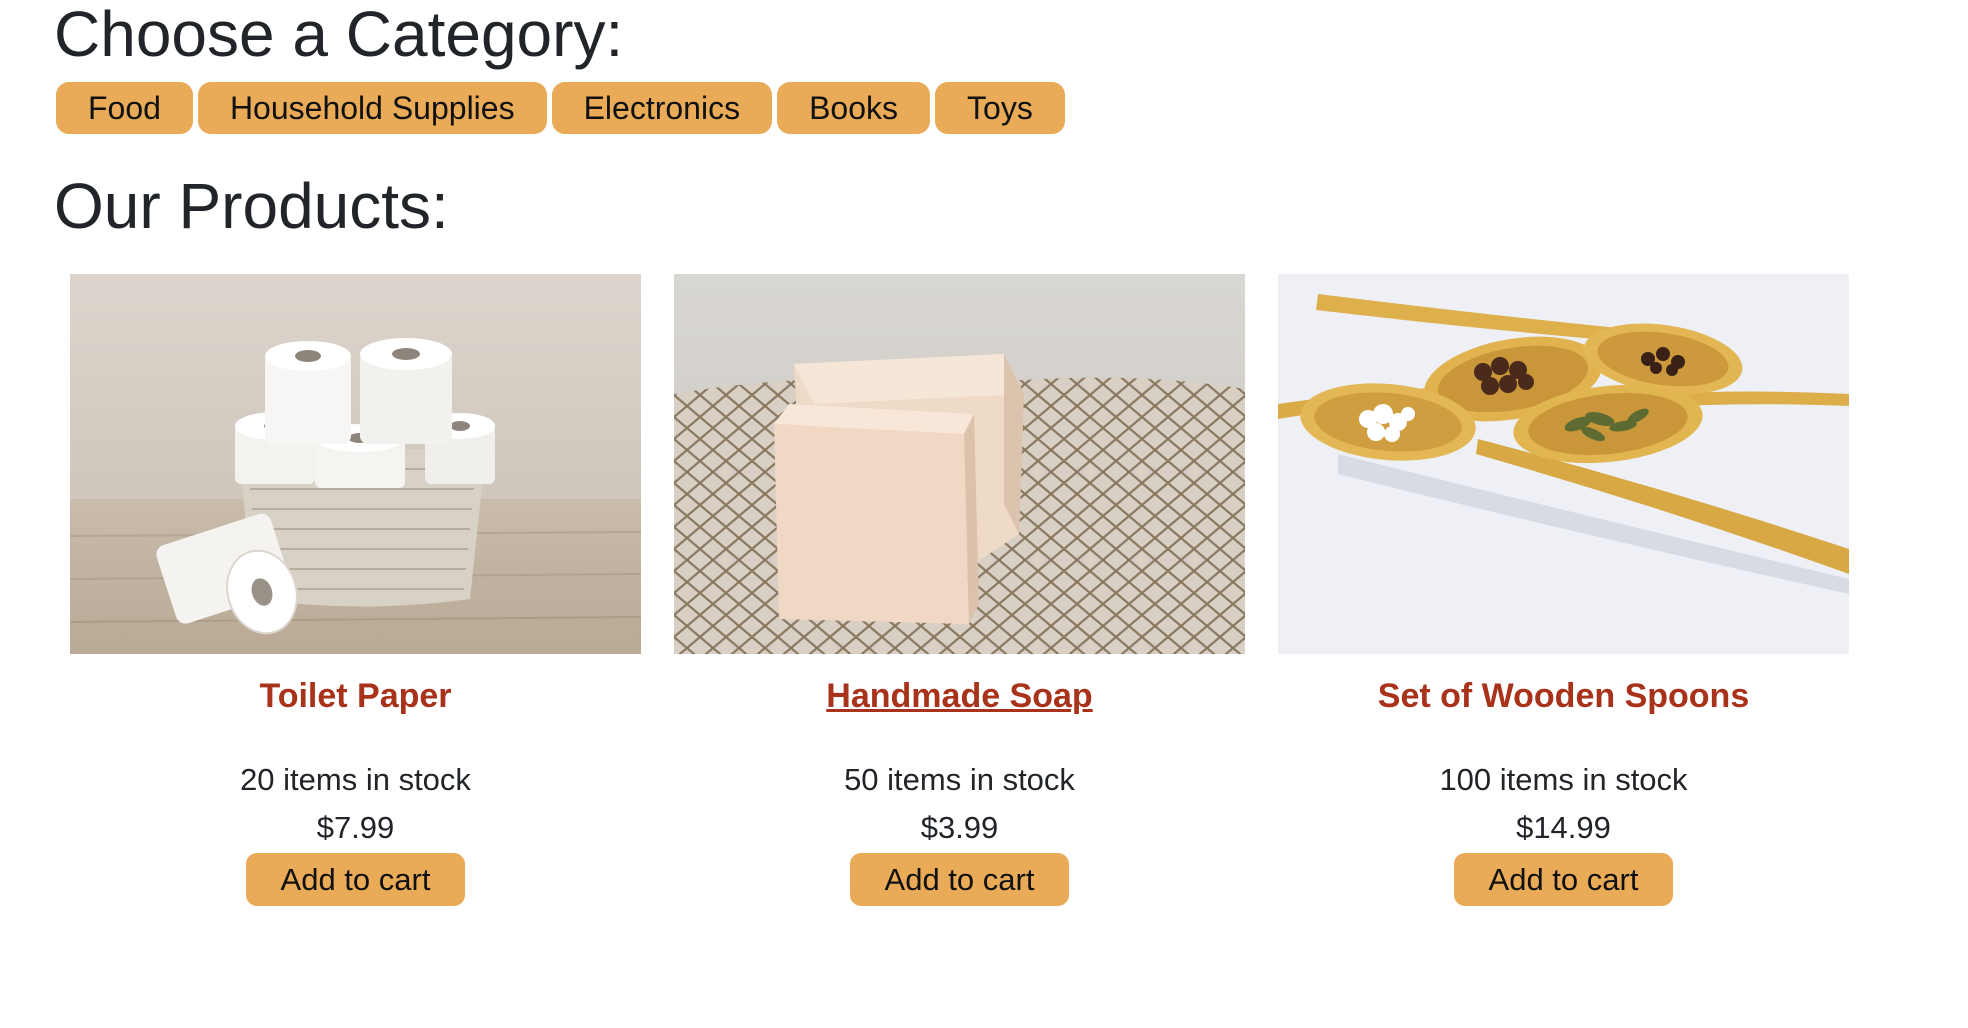 Image resolution: width=1968 pixels, height=1028 pixels. I want to click on category-button-household-supplies: Household Supplies, so click(372, 108).